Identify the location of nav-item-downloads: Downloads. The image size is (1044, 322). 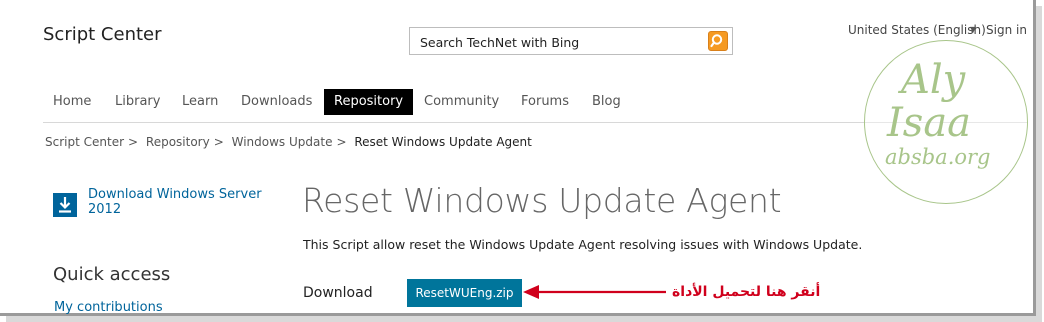
(276, 102).